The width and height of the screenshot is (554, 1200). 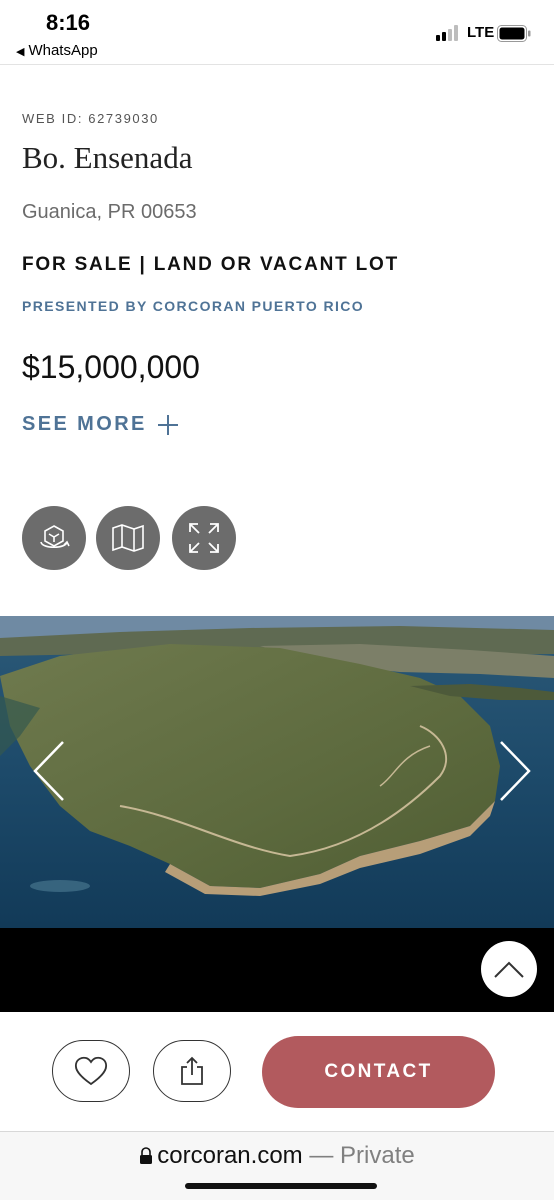 What do you see at coordinates (84, 424) in the screenshot?
I see `see-more-label: SEE MORE` at bounding box center [84, 424].